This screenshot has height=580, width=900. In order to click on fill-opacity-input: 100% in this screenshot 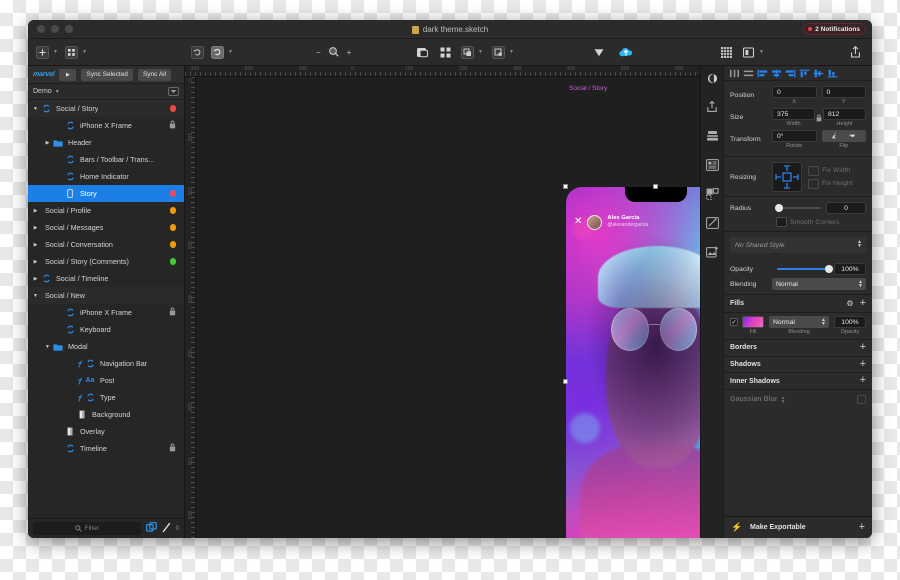, I will do `click(850, 322)`.